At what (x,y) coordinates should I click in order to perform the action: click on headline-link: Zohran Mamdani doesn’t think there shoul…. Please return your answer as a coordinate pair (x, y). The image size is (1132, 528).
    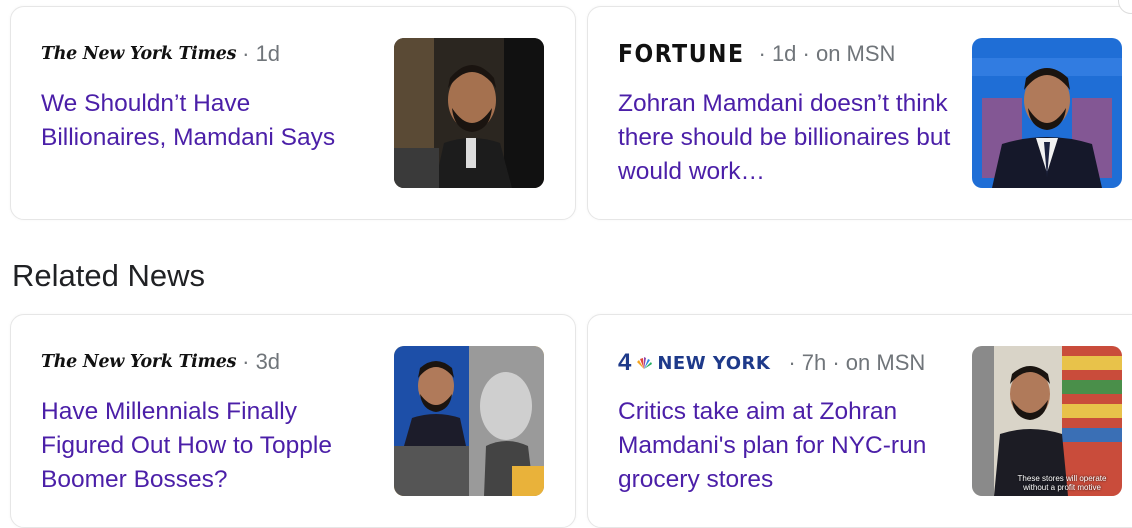
    Looking at the image, I should click on (785, 138).